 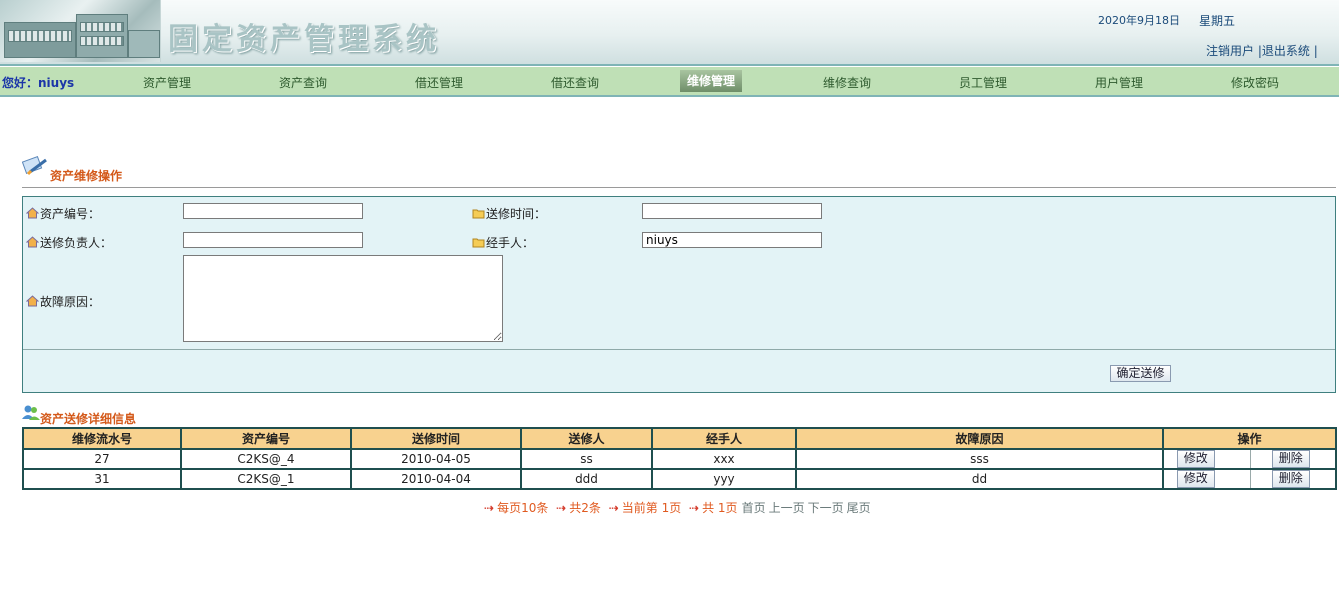 I want to click on per-page-info: 每页10条, so click(x=523, y=508).